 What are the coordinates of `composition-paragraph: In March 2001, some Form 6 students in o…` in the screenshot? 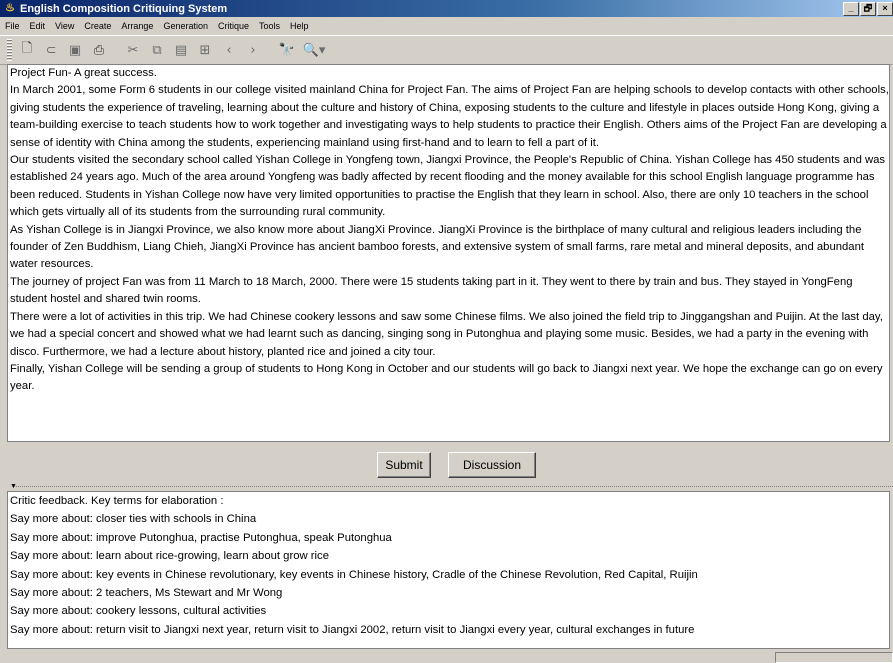 It's located at (449, 116).